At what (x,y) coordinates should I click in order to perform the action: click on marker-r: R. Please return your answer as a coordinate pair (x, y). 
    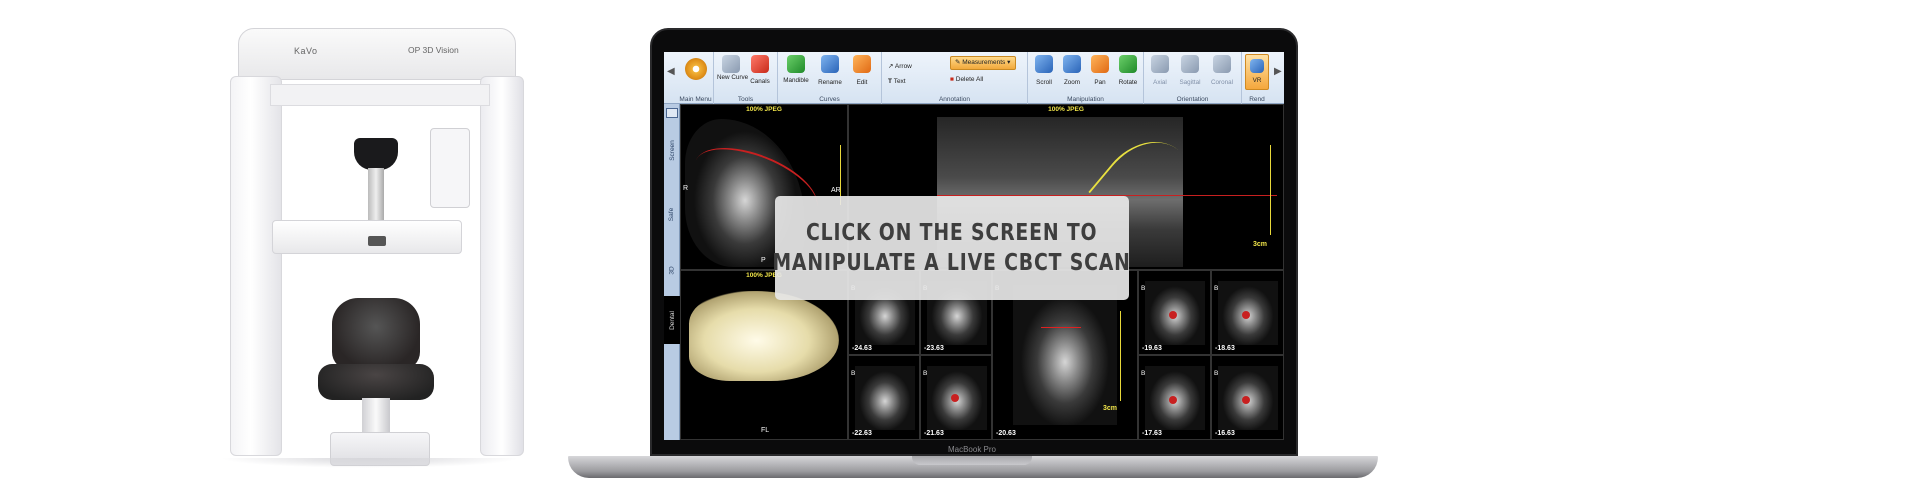
    Looking at the image, I should click on (686, 188).